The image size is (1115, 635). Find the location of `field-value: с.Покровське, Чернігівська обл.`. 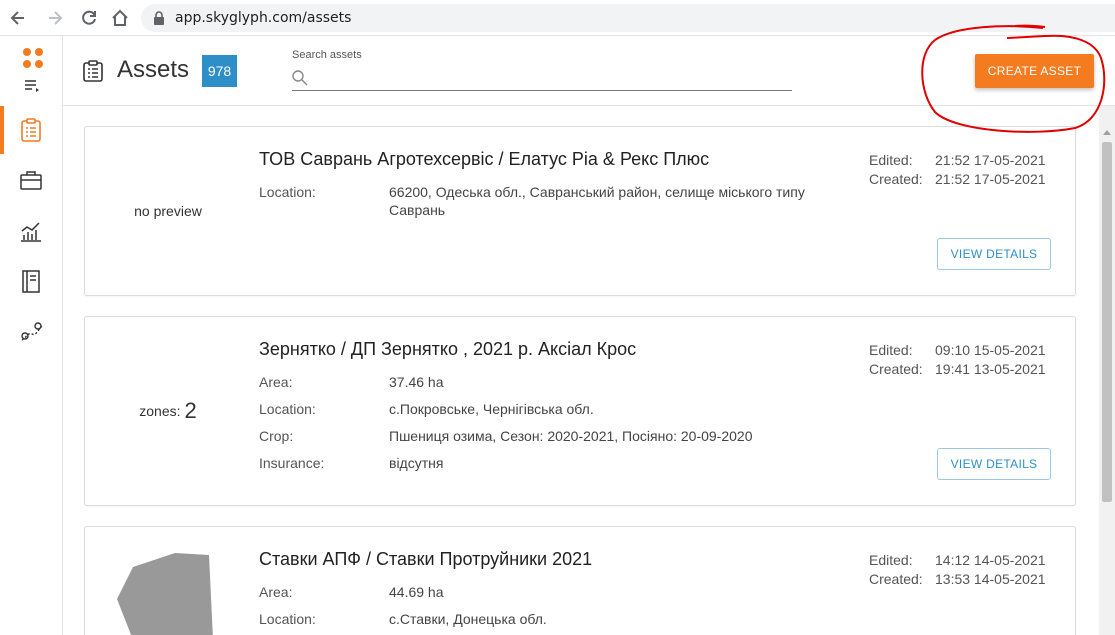

field-value: с.Покровське, Чернігівська обл. is located at coordinates (491, 409).